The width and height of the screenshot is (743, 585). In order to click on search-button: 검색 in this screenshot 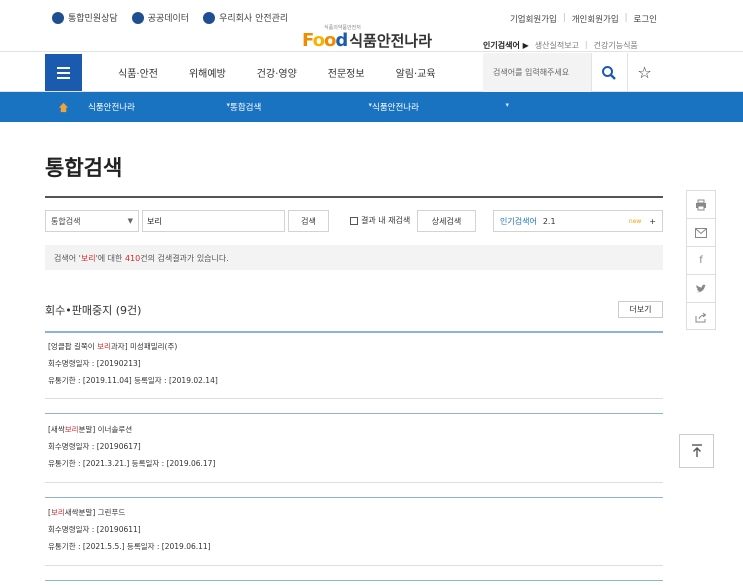, I will do `click(308, 221)`.